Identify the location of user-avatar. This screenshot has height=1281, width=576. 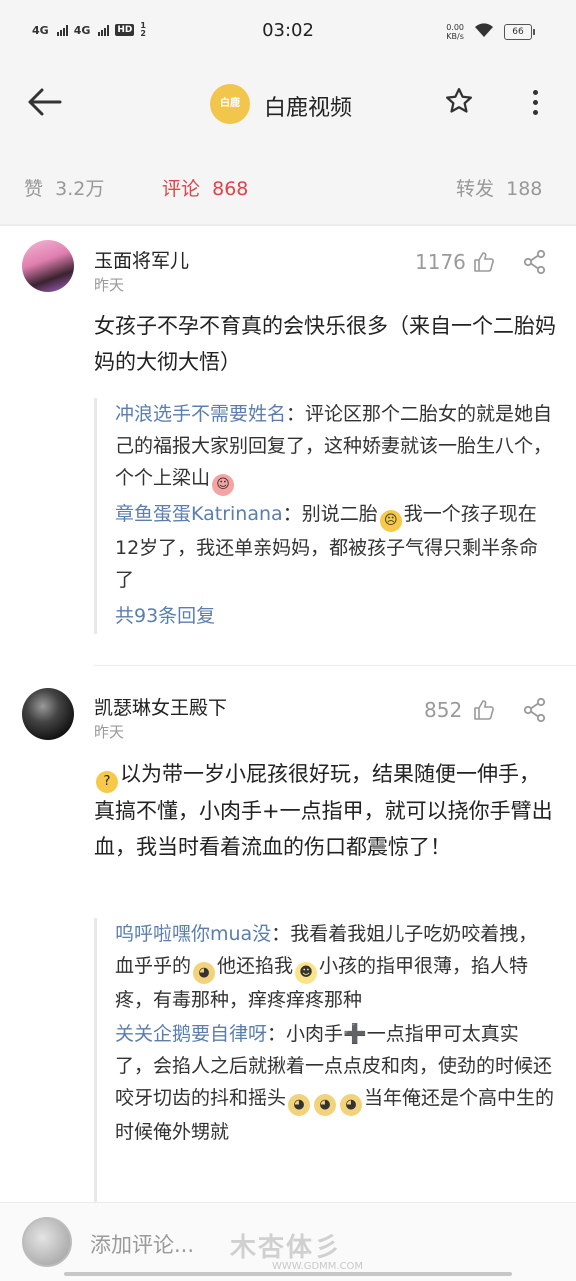
(47, 1242).